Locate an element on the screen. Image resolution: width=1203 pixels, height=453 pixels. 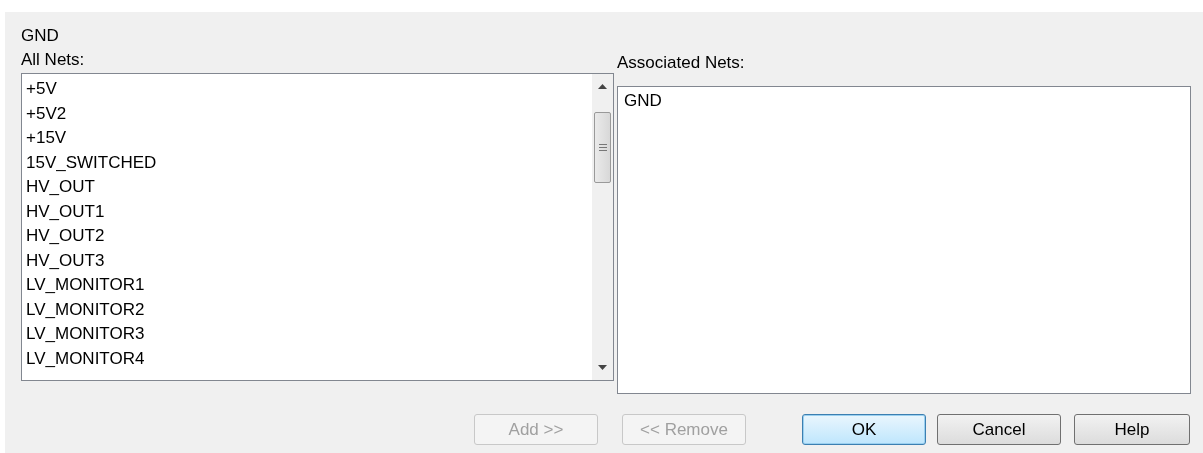
list-item: HV_OUT3 is located at coordinates (65, 260).